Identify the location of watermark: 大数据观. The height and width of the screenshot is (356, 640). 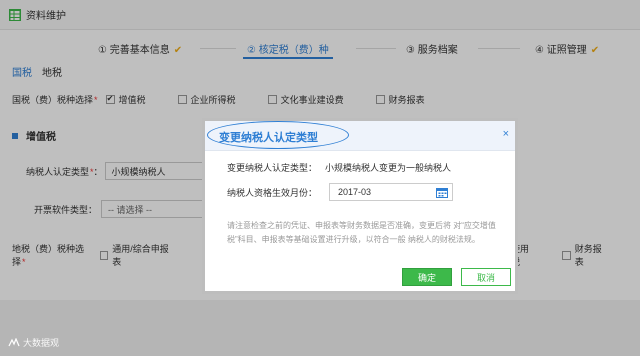
(33, 342).